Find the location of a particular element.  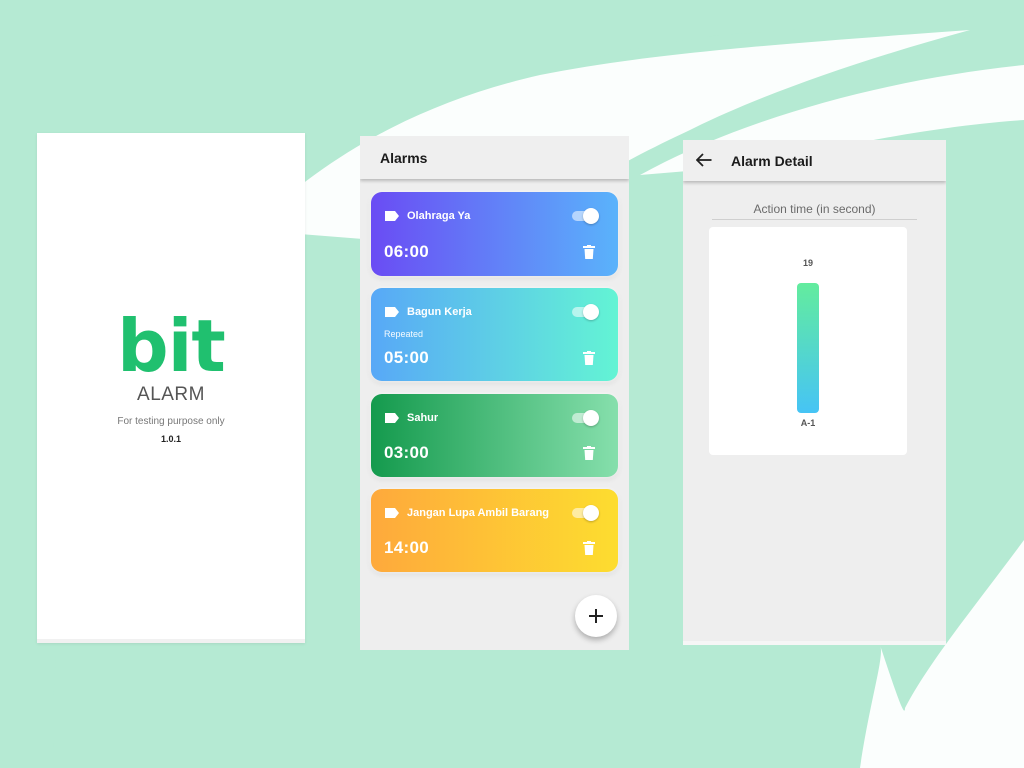

alarm-label-row: Bagun Kerja is located at coordinates (428, 312).